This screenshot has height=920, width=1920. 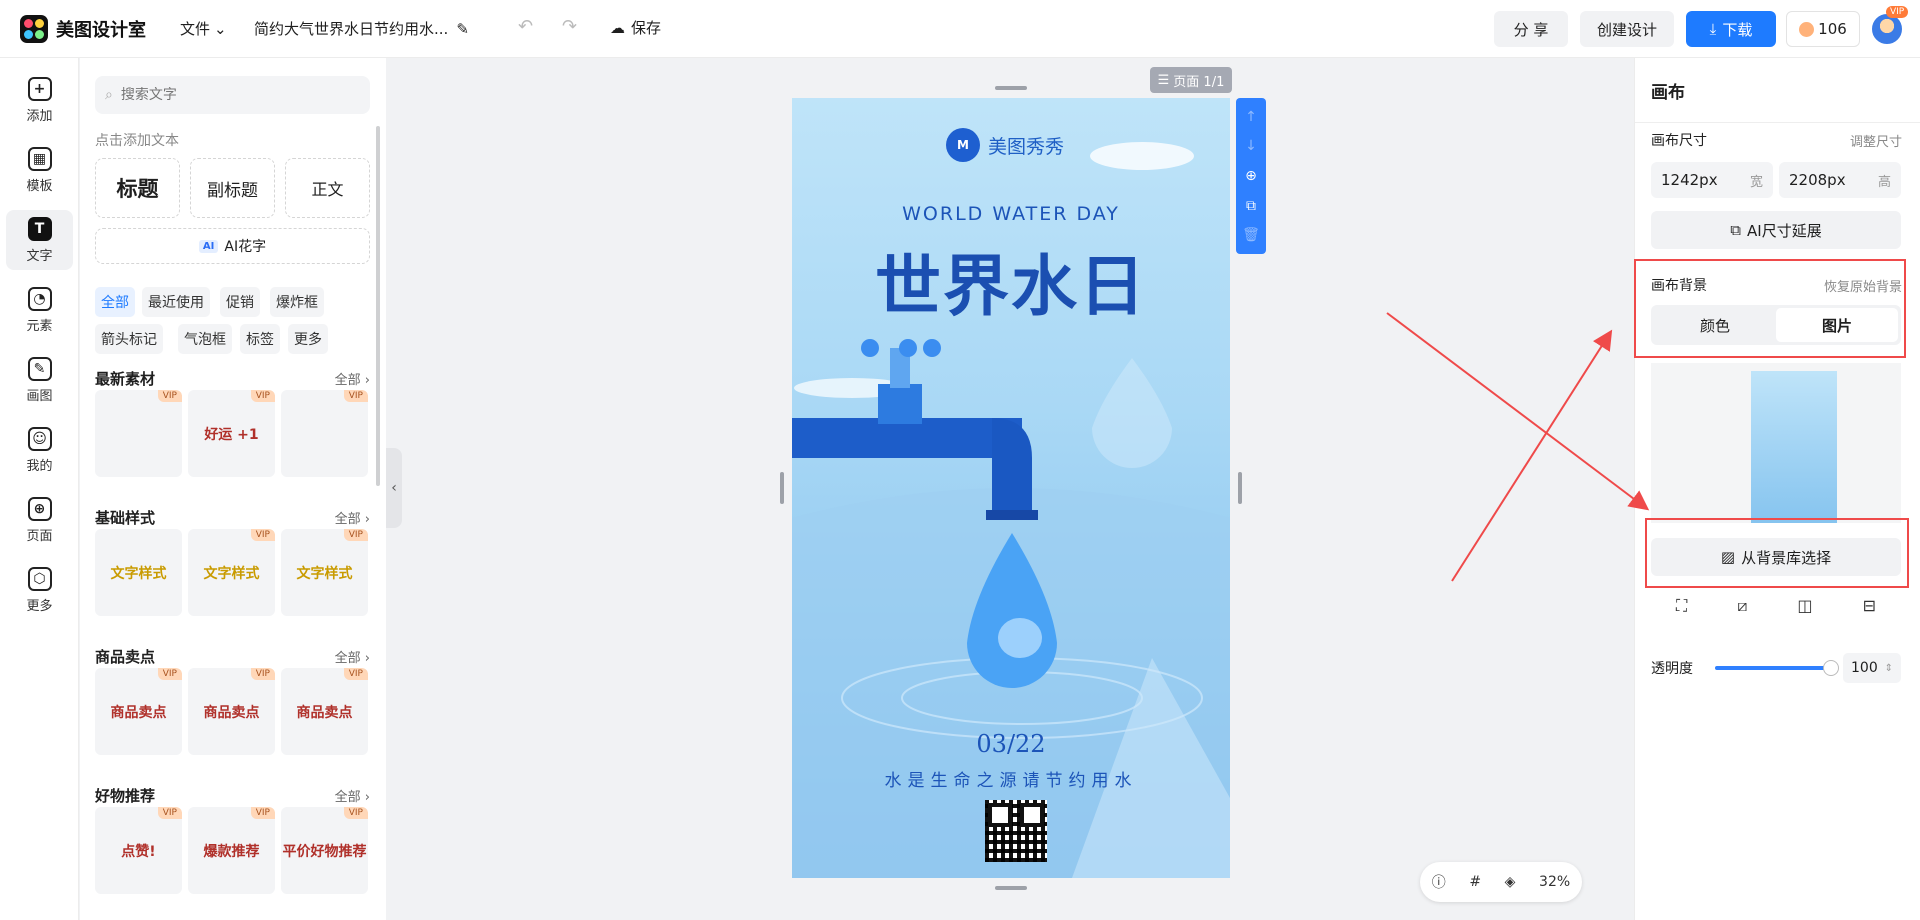 I want to click on replace-image-icon: ⧄, so click(x=1742, y=606).